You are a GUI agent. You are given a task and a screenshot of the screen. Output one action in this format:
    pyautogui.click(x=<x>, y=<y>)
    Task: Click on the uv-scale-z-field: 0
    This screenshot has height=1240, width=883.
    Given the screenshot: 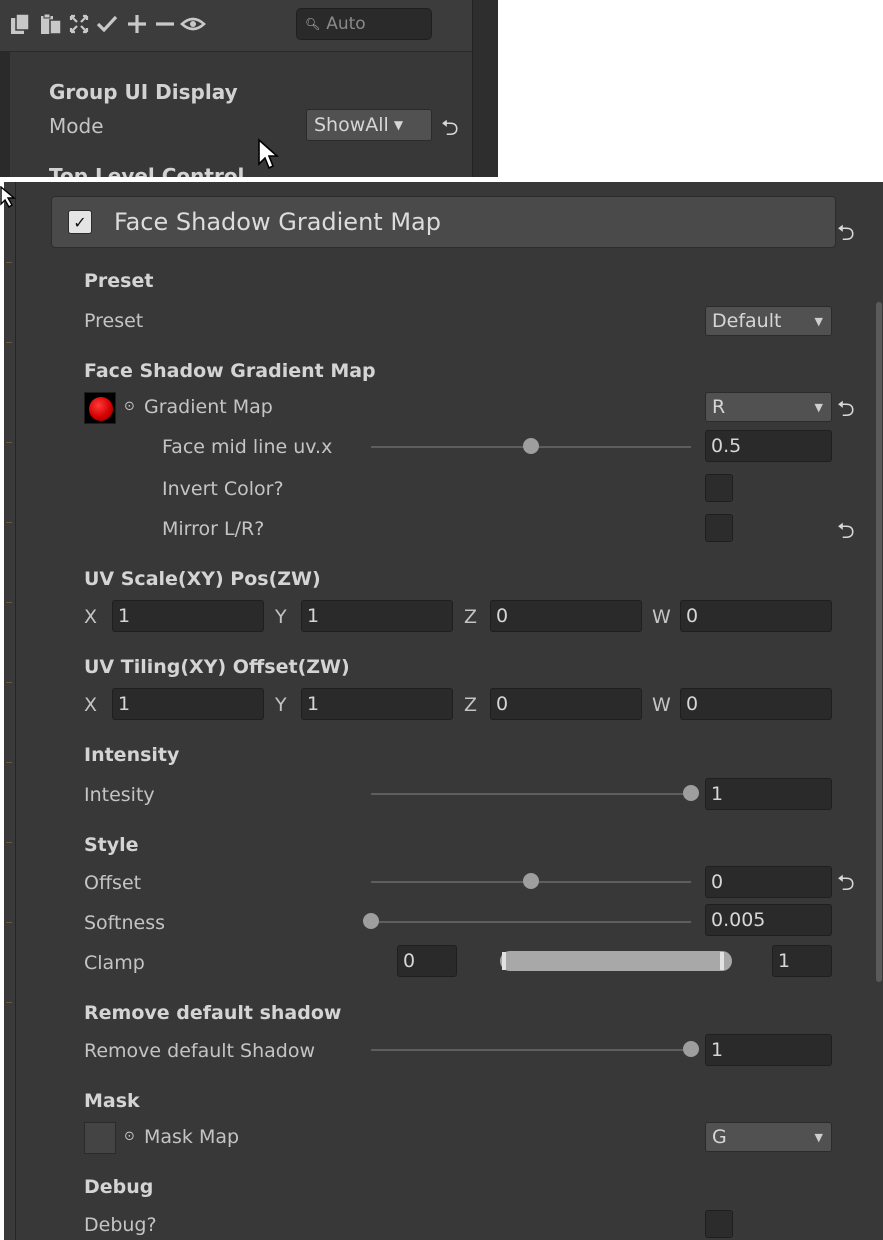 What is the action you would take?
    pyautogui.click(x=566, y=616)
    